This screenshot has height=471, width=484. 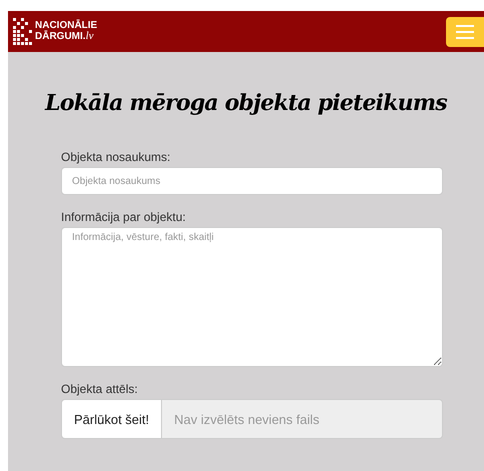 I want to click on page-title: Lokāla mēroga objekta pieteikums, so click(x=246, y=103).